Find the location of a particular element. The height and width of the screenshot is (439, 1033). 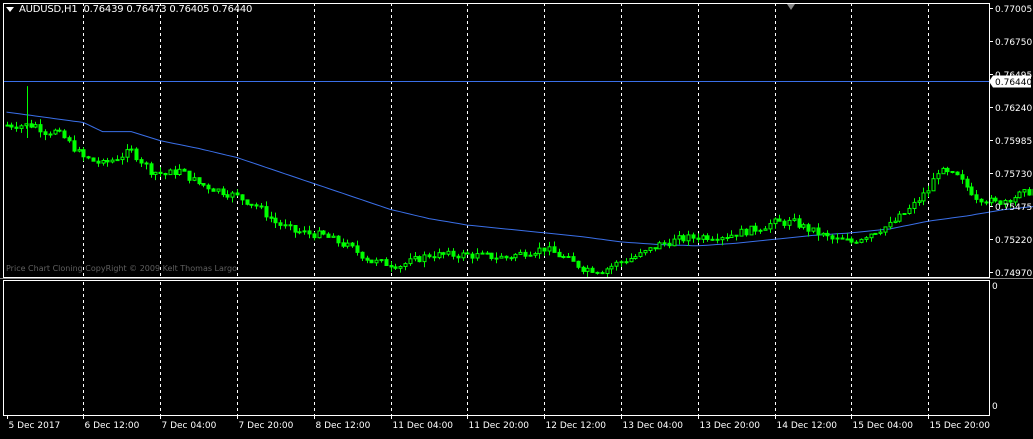

time-tick-label: 11 Dec 04:00 is located at coordinates (423, 426).